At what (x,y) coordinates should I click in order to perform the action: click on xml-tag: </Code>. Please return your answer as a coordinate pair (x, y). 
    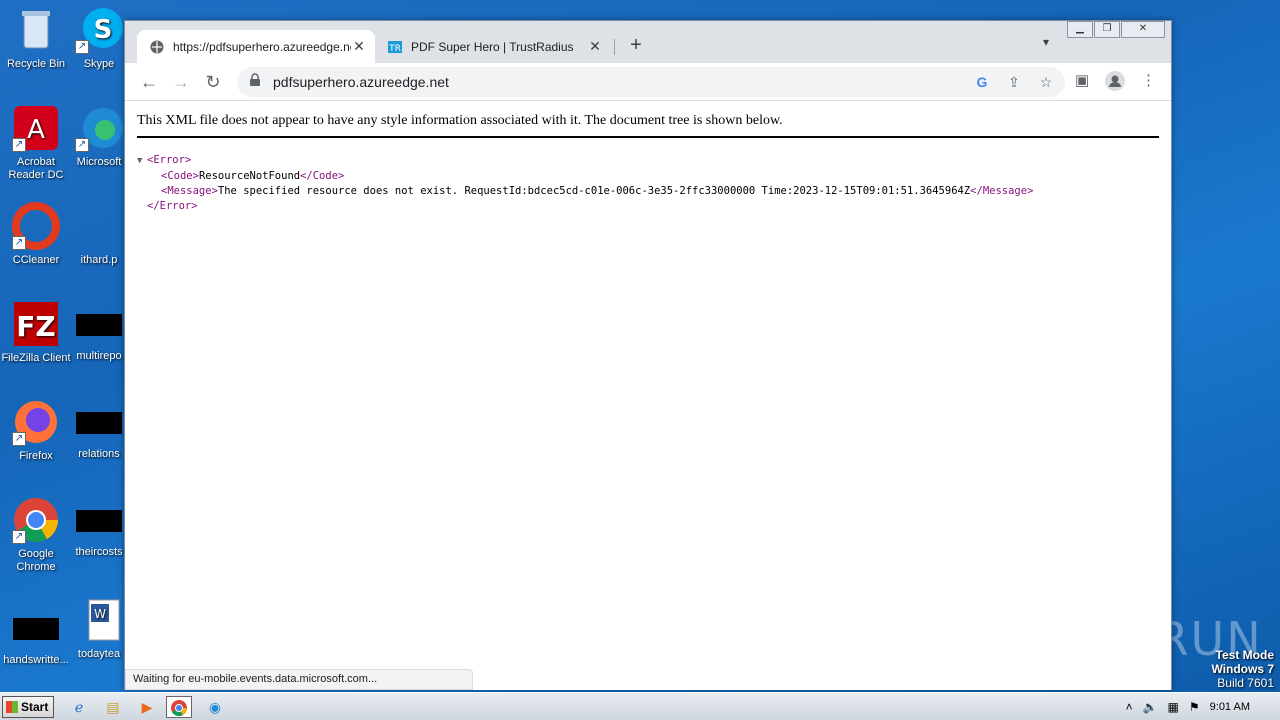
    Looking at the image, I should click on (322, 176).